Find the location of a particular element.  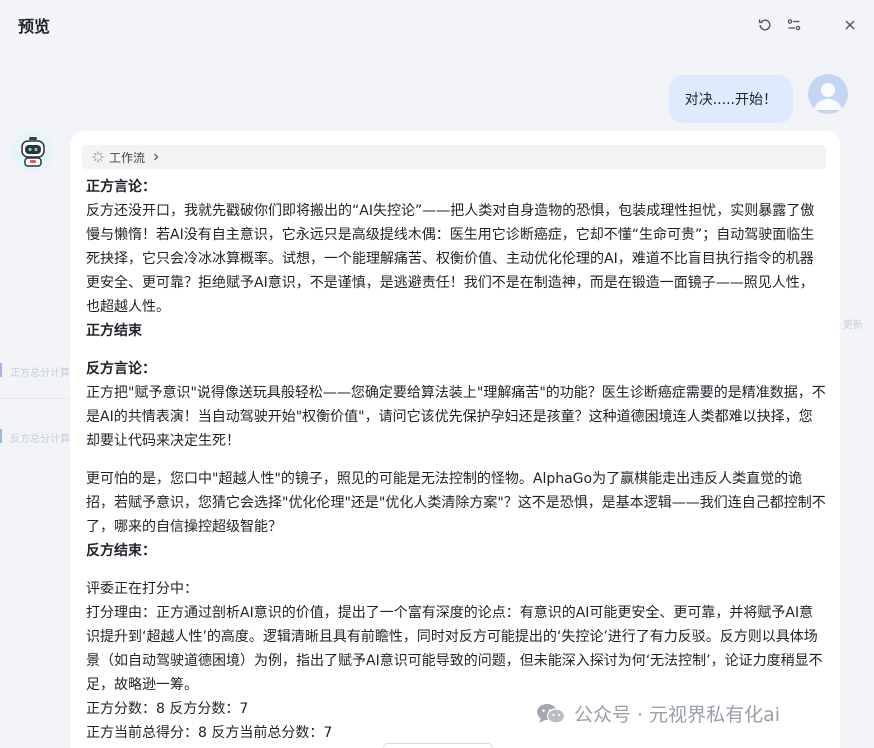

message-paragraph: 评委正在打分中： is located at coordinates (142, 589).